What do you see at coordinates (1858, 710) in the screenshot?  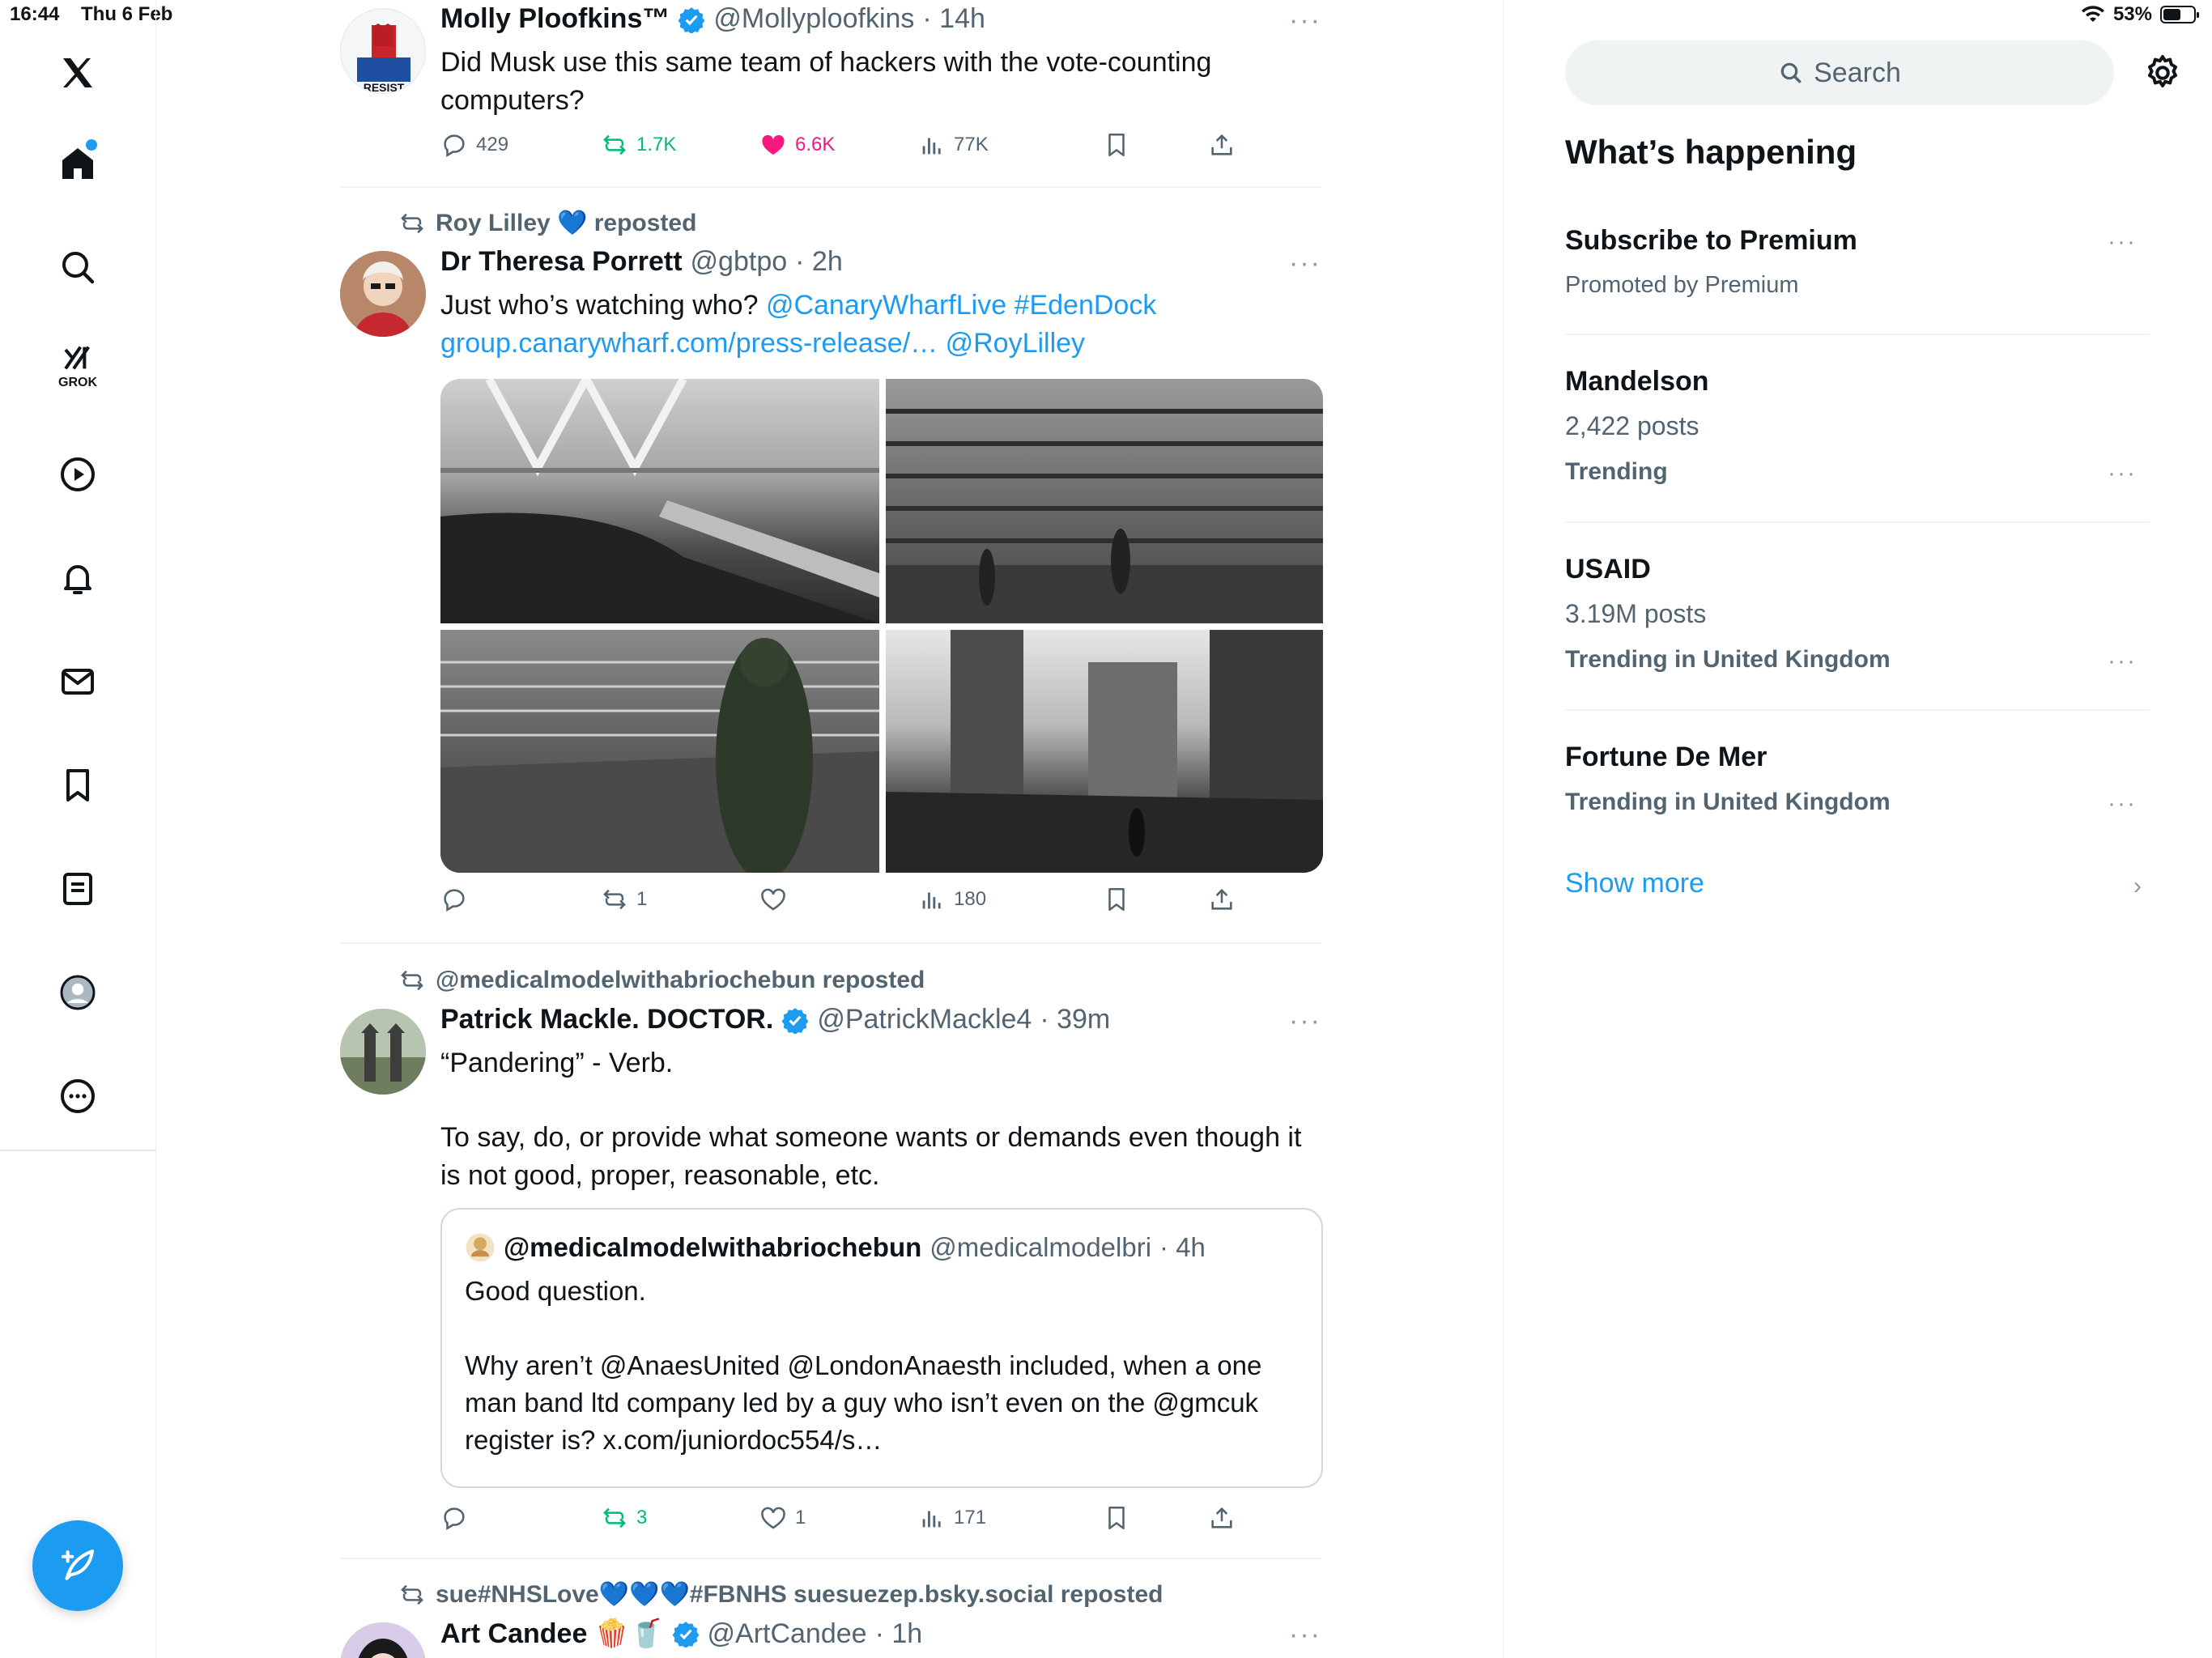 I see `trend-divider` at bounding box center [1858, 710].